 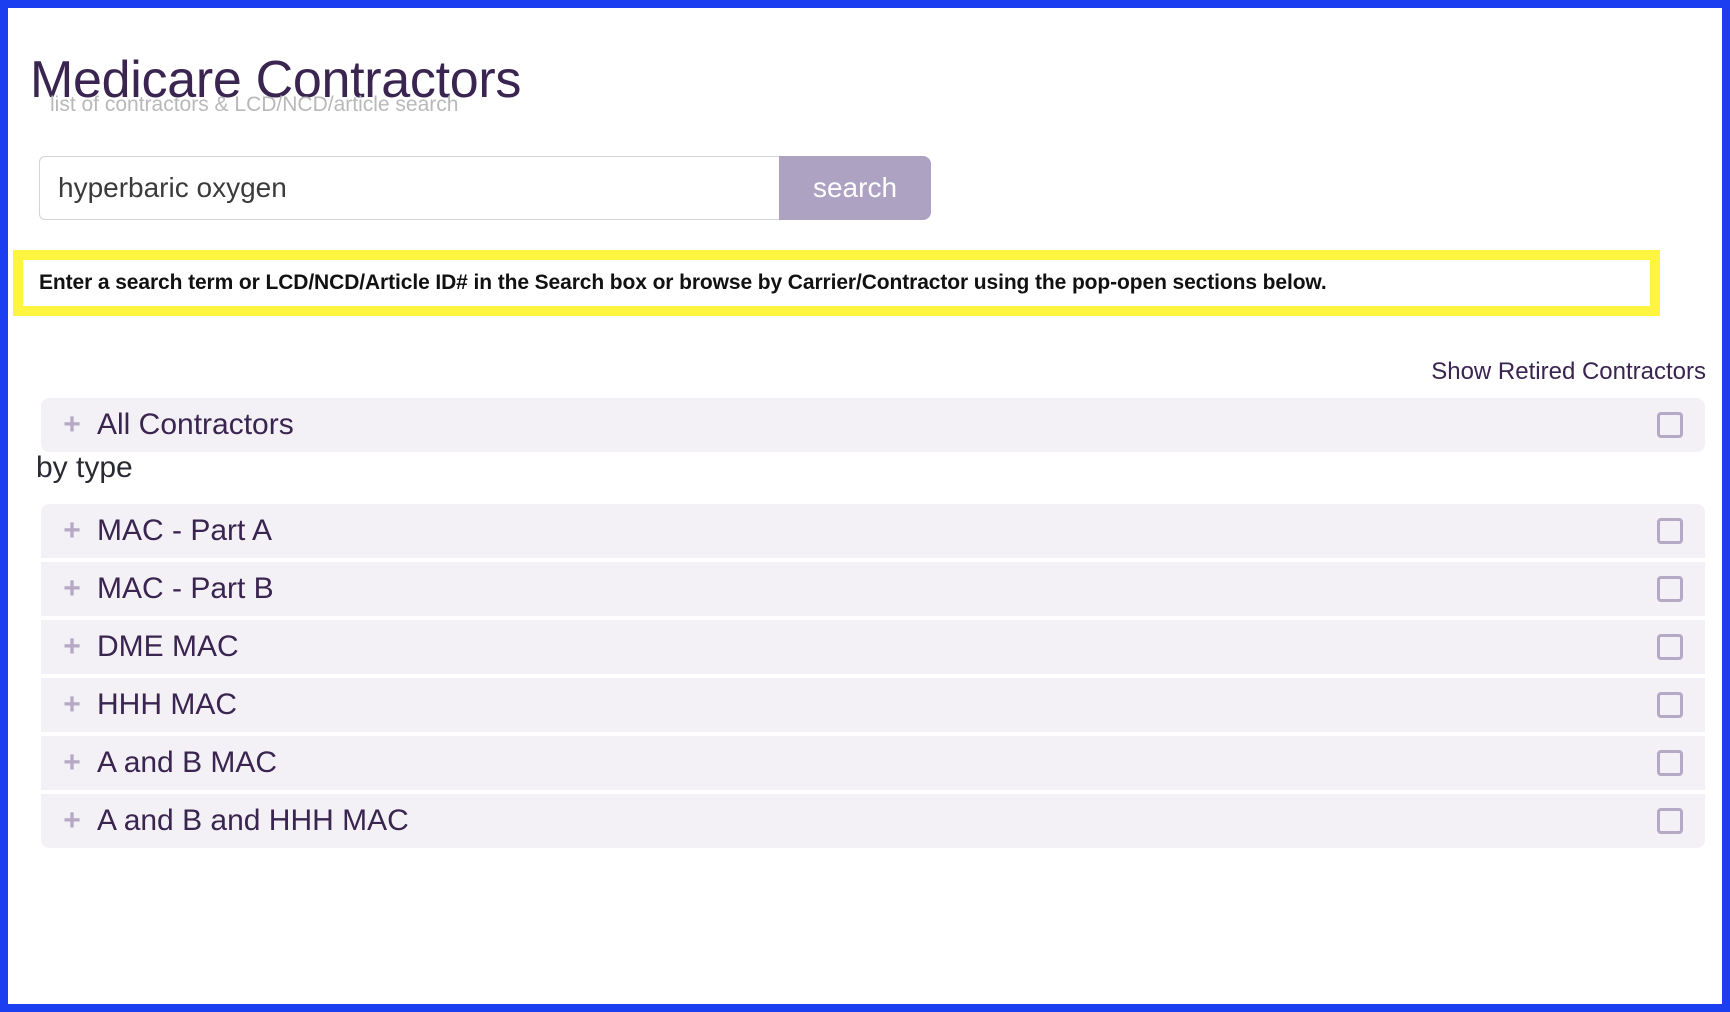 I want to click on contractor-row-label: MAC - Part B, so click(x=185, y=588).